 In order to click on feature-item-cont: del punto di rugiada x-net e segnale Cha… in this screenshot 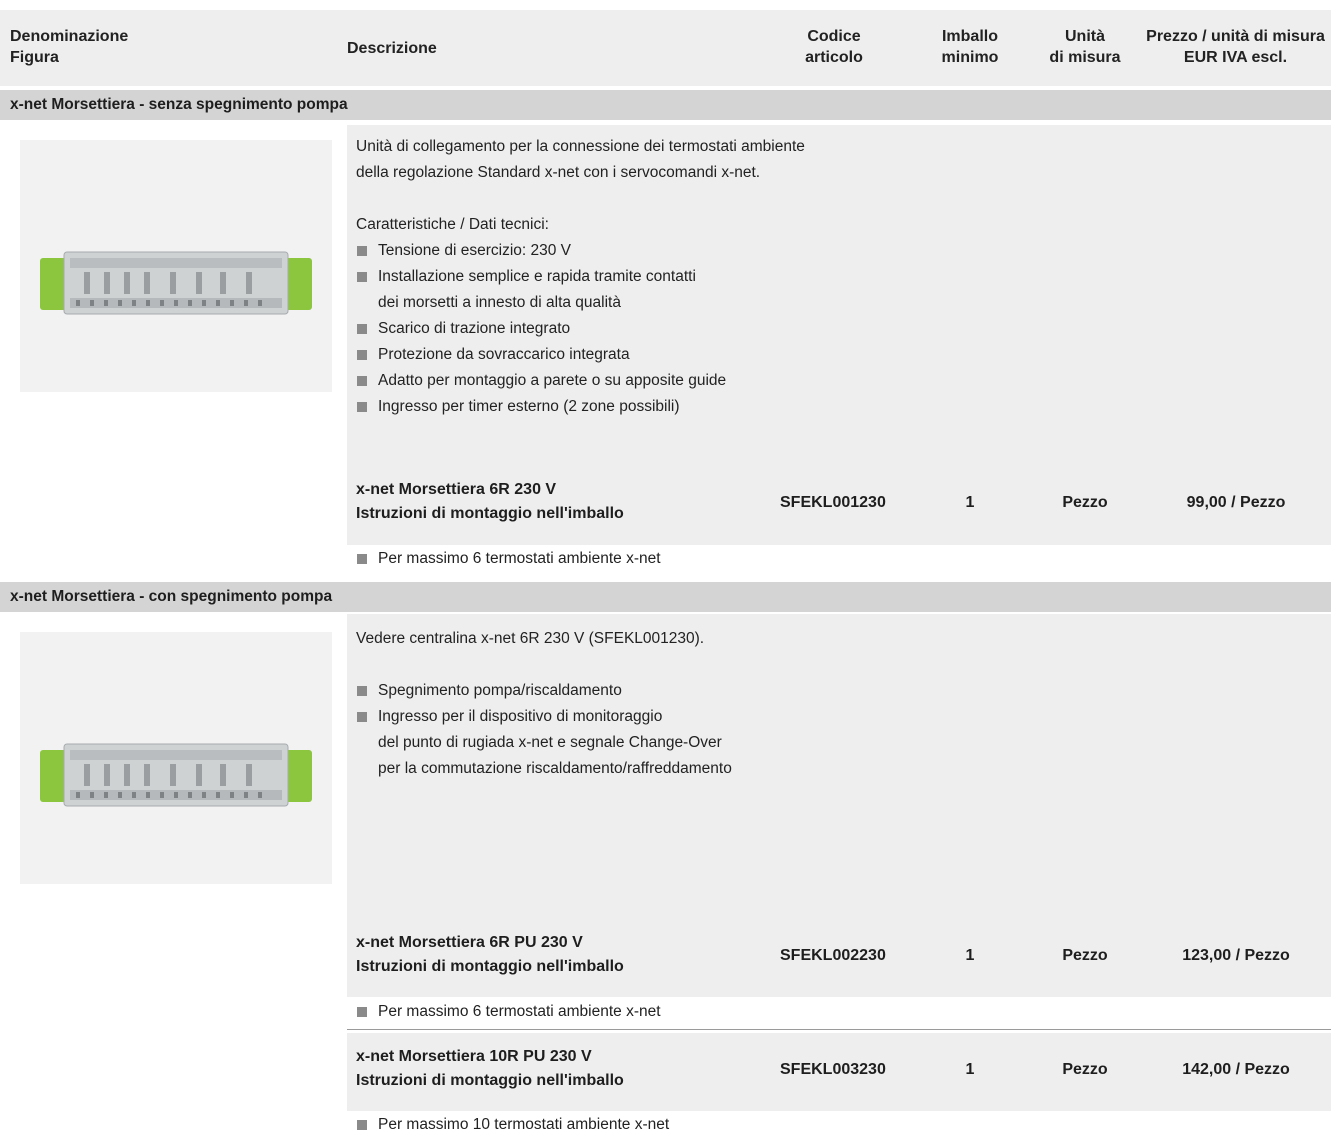, I will do `click(550, 742)`.